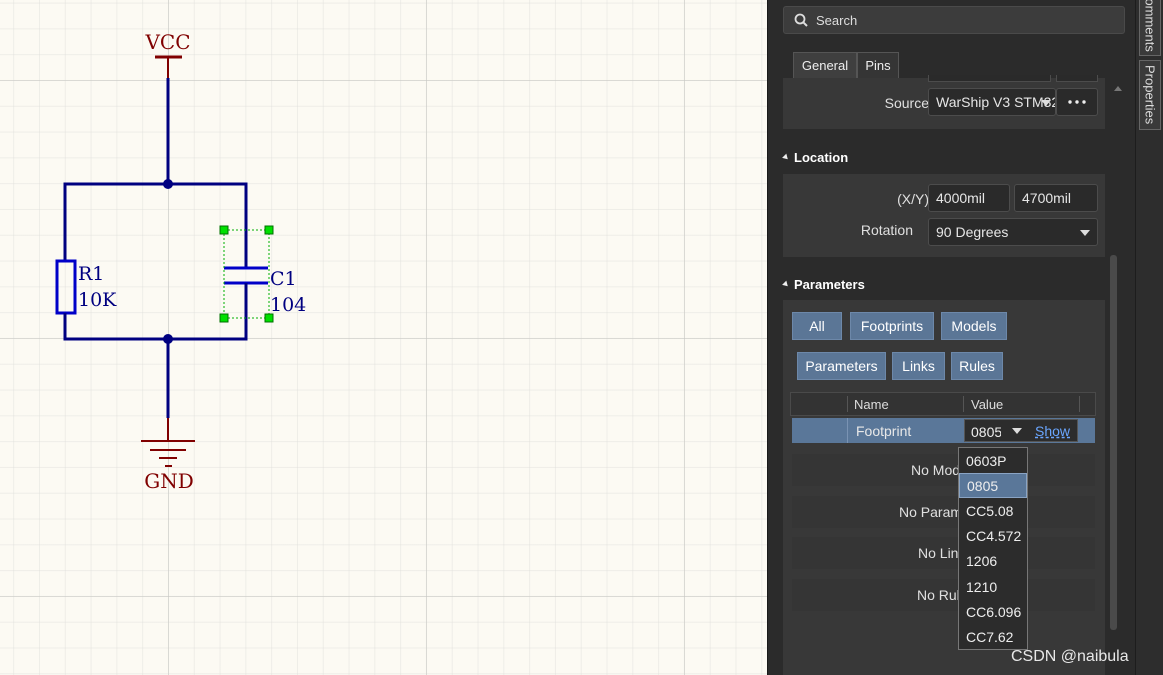 The height and width of the screenshot is (675, 1163). What do you see at coordinates (993, 460) in the screenshot?
I see `dropdown-option: 0603P` at bounding box center [993, 460].